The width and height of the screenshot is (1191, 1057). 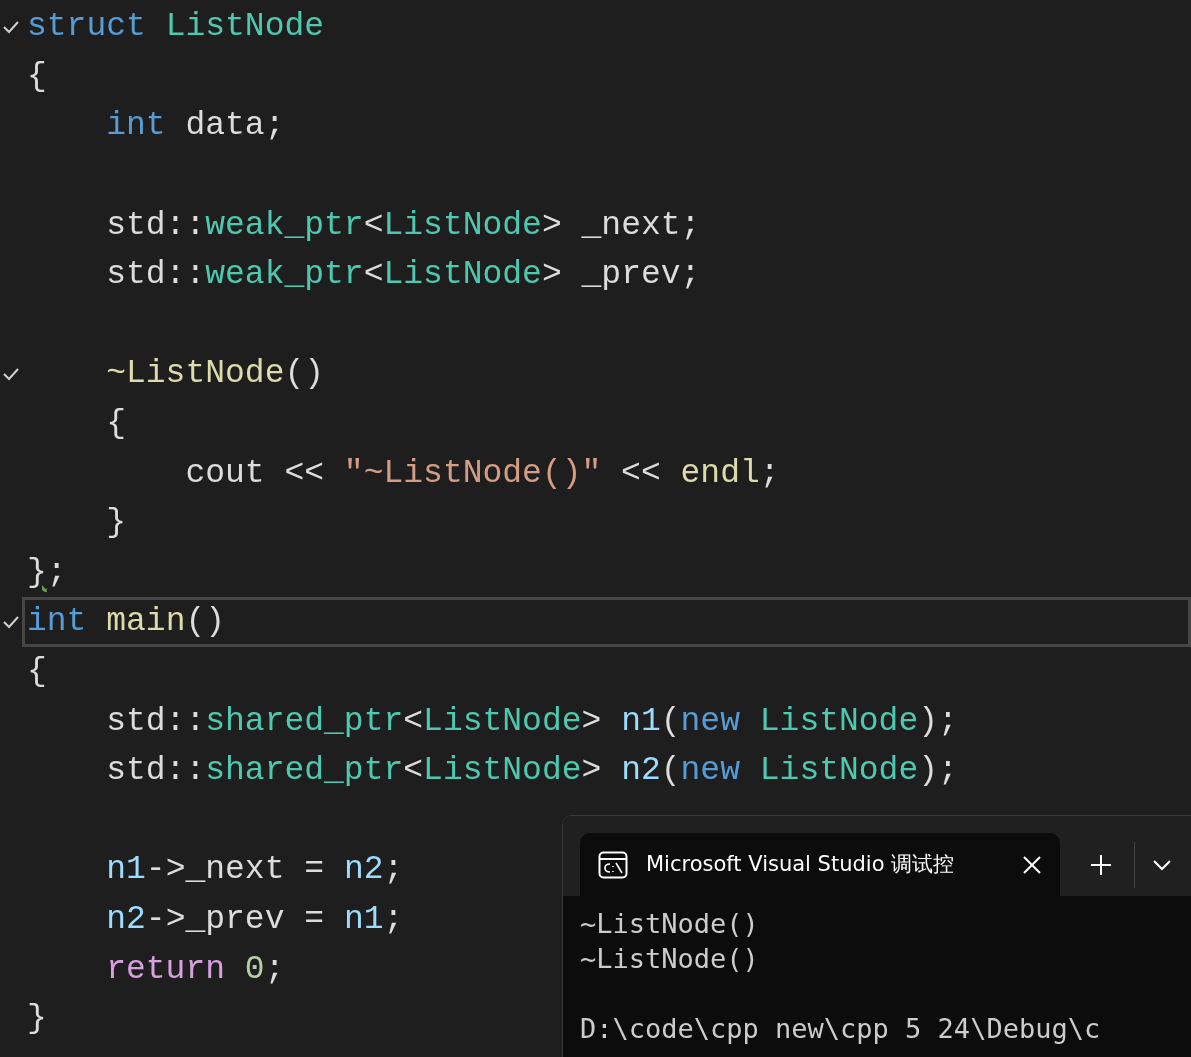 I want to click on code-line: ~ListNode(), so click(x=215, y=374).